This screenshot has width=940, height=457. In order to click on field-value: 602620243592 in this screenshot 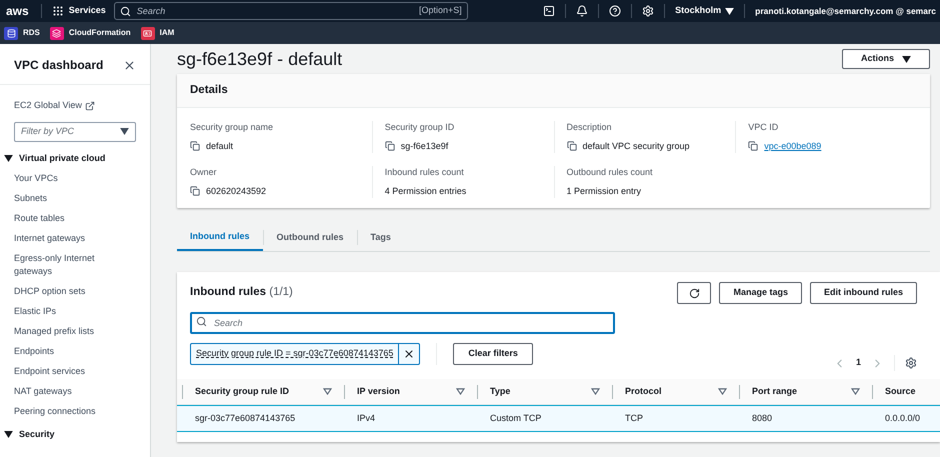, I will do `click(236, 191)`.